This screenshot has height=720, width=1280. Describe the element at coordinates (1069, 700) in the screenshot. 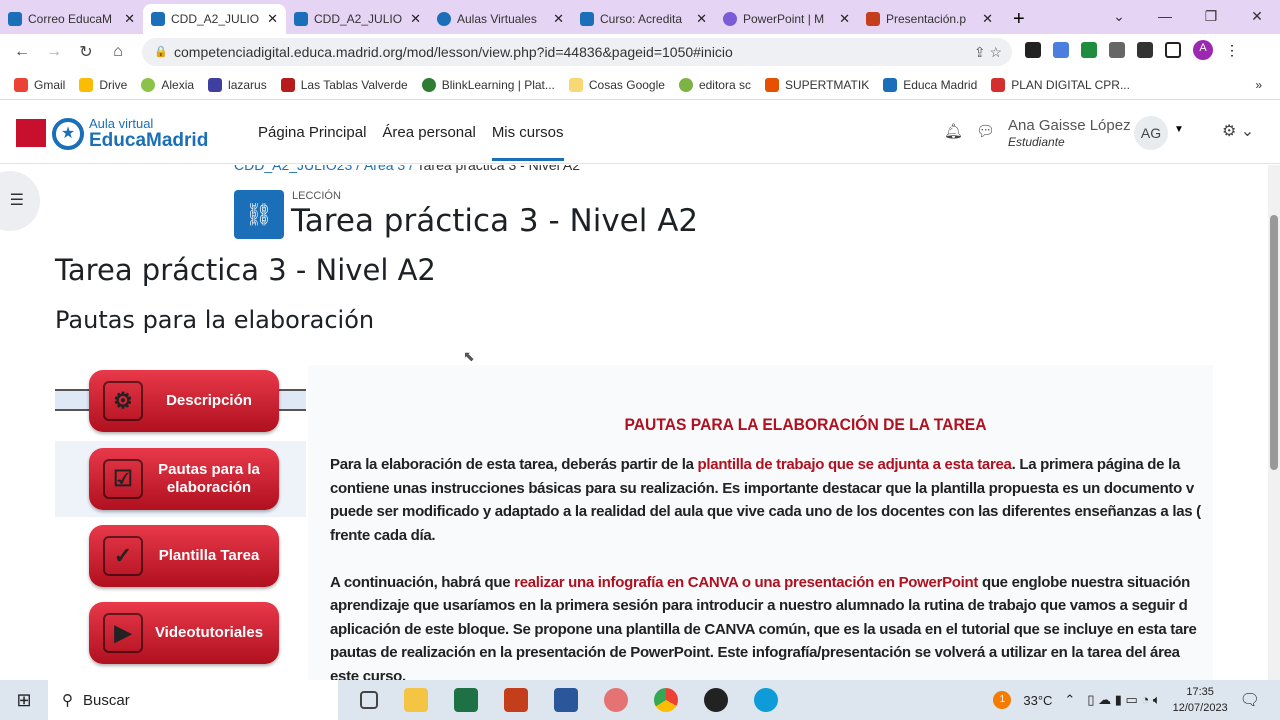

I see `tray-chevron-icon: ⌃` at that location.